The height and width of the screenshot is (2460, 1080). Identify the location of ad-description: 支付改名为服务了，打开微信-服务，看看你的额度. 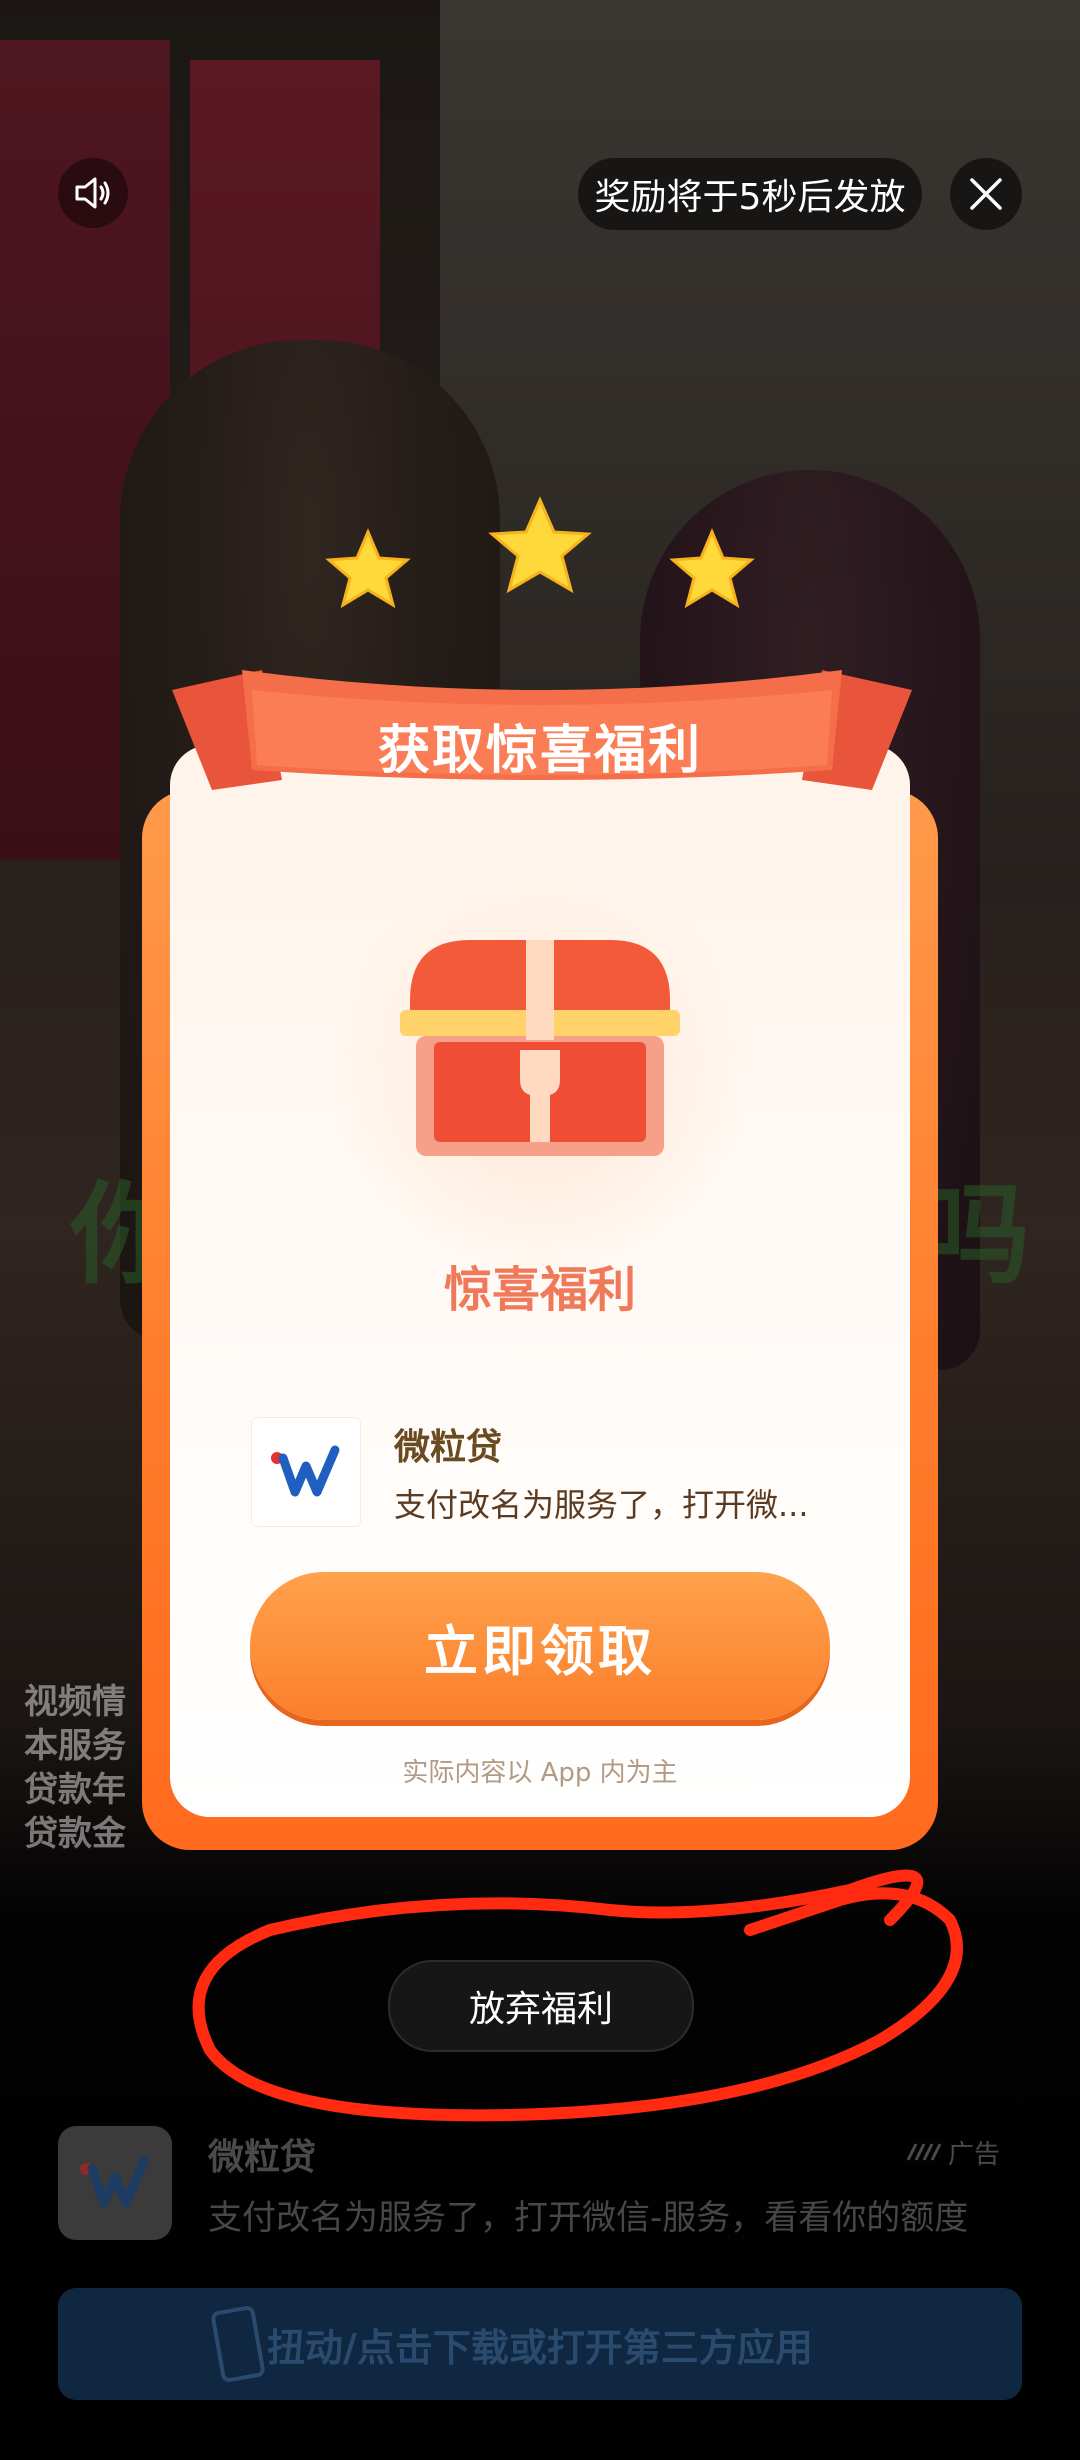
(588, 2218).